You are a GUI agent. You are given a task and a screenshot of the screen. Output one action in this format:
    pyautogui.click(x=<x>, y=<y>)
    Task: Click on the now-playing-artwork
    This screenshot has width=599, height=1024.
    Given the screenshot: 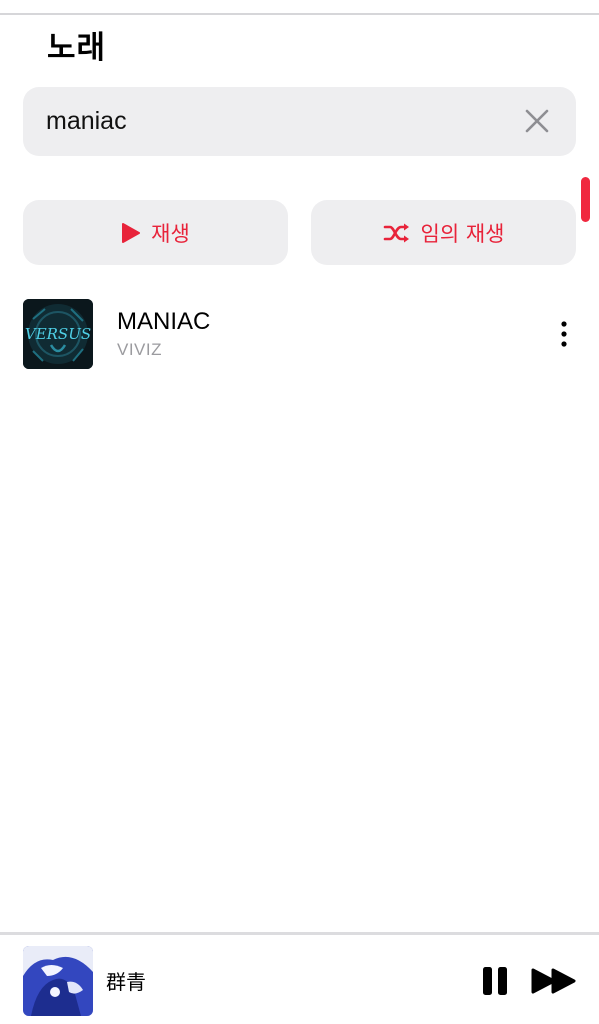 What is the action you would take?
    pyautogui.click(x=58, y=981)
    